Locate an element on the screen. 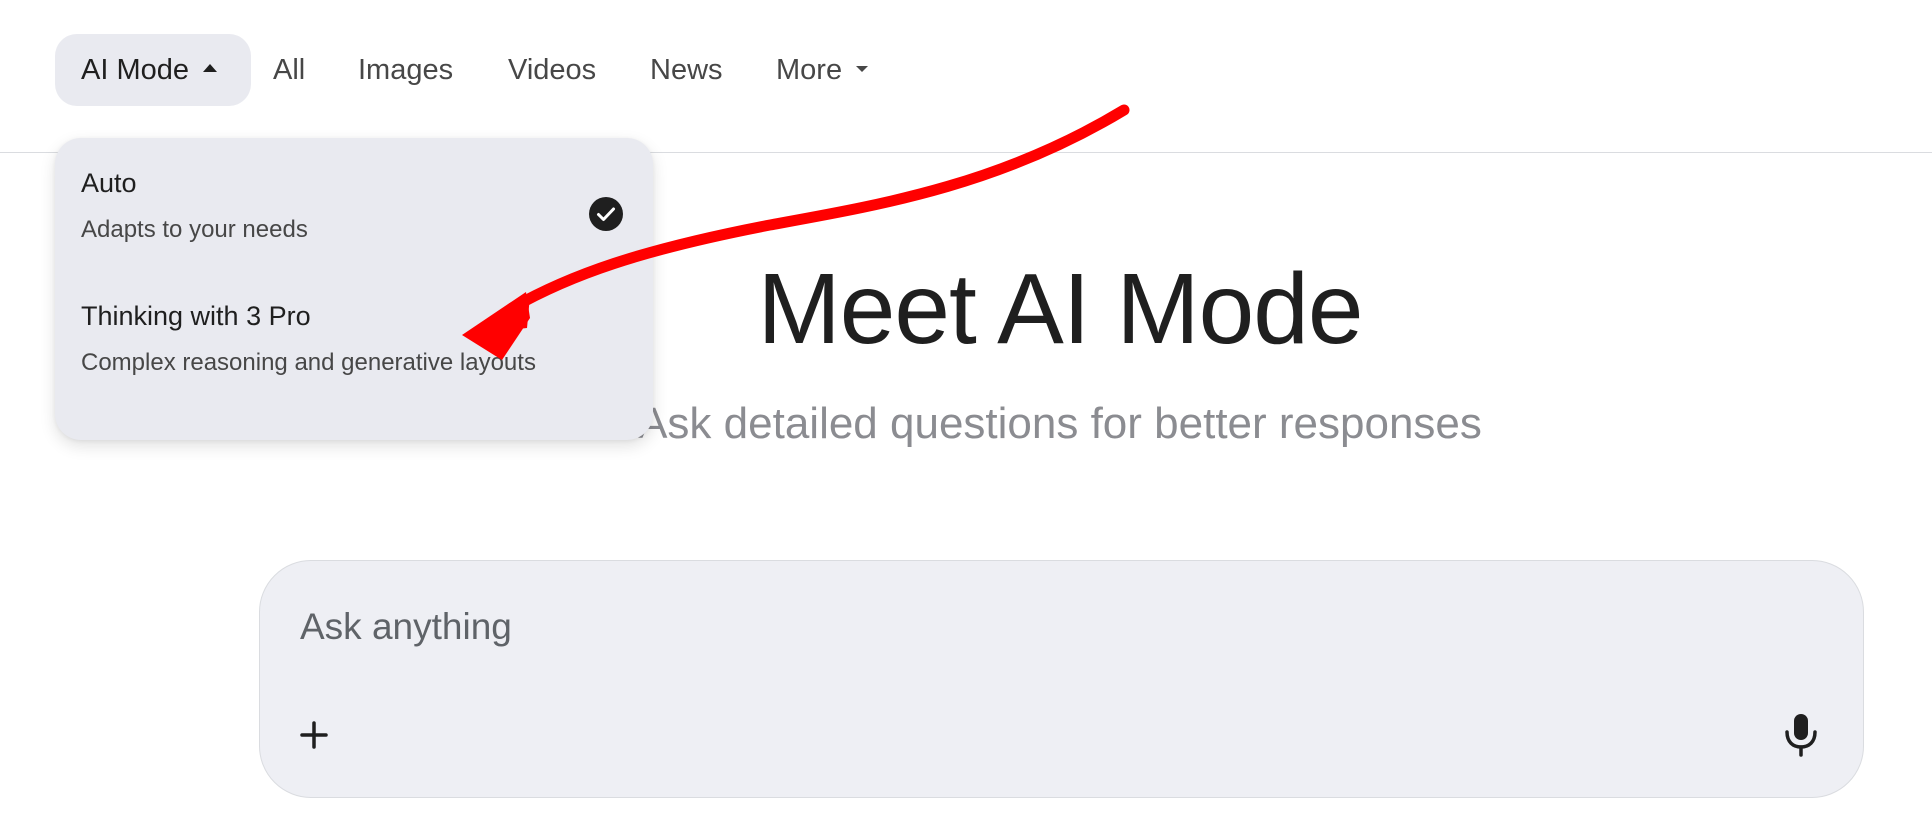 The image size is (1932, 828). caret-up-icon is located at coordinates (210, 68).